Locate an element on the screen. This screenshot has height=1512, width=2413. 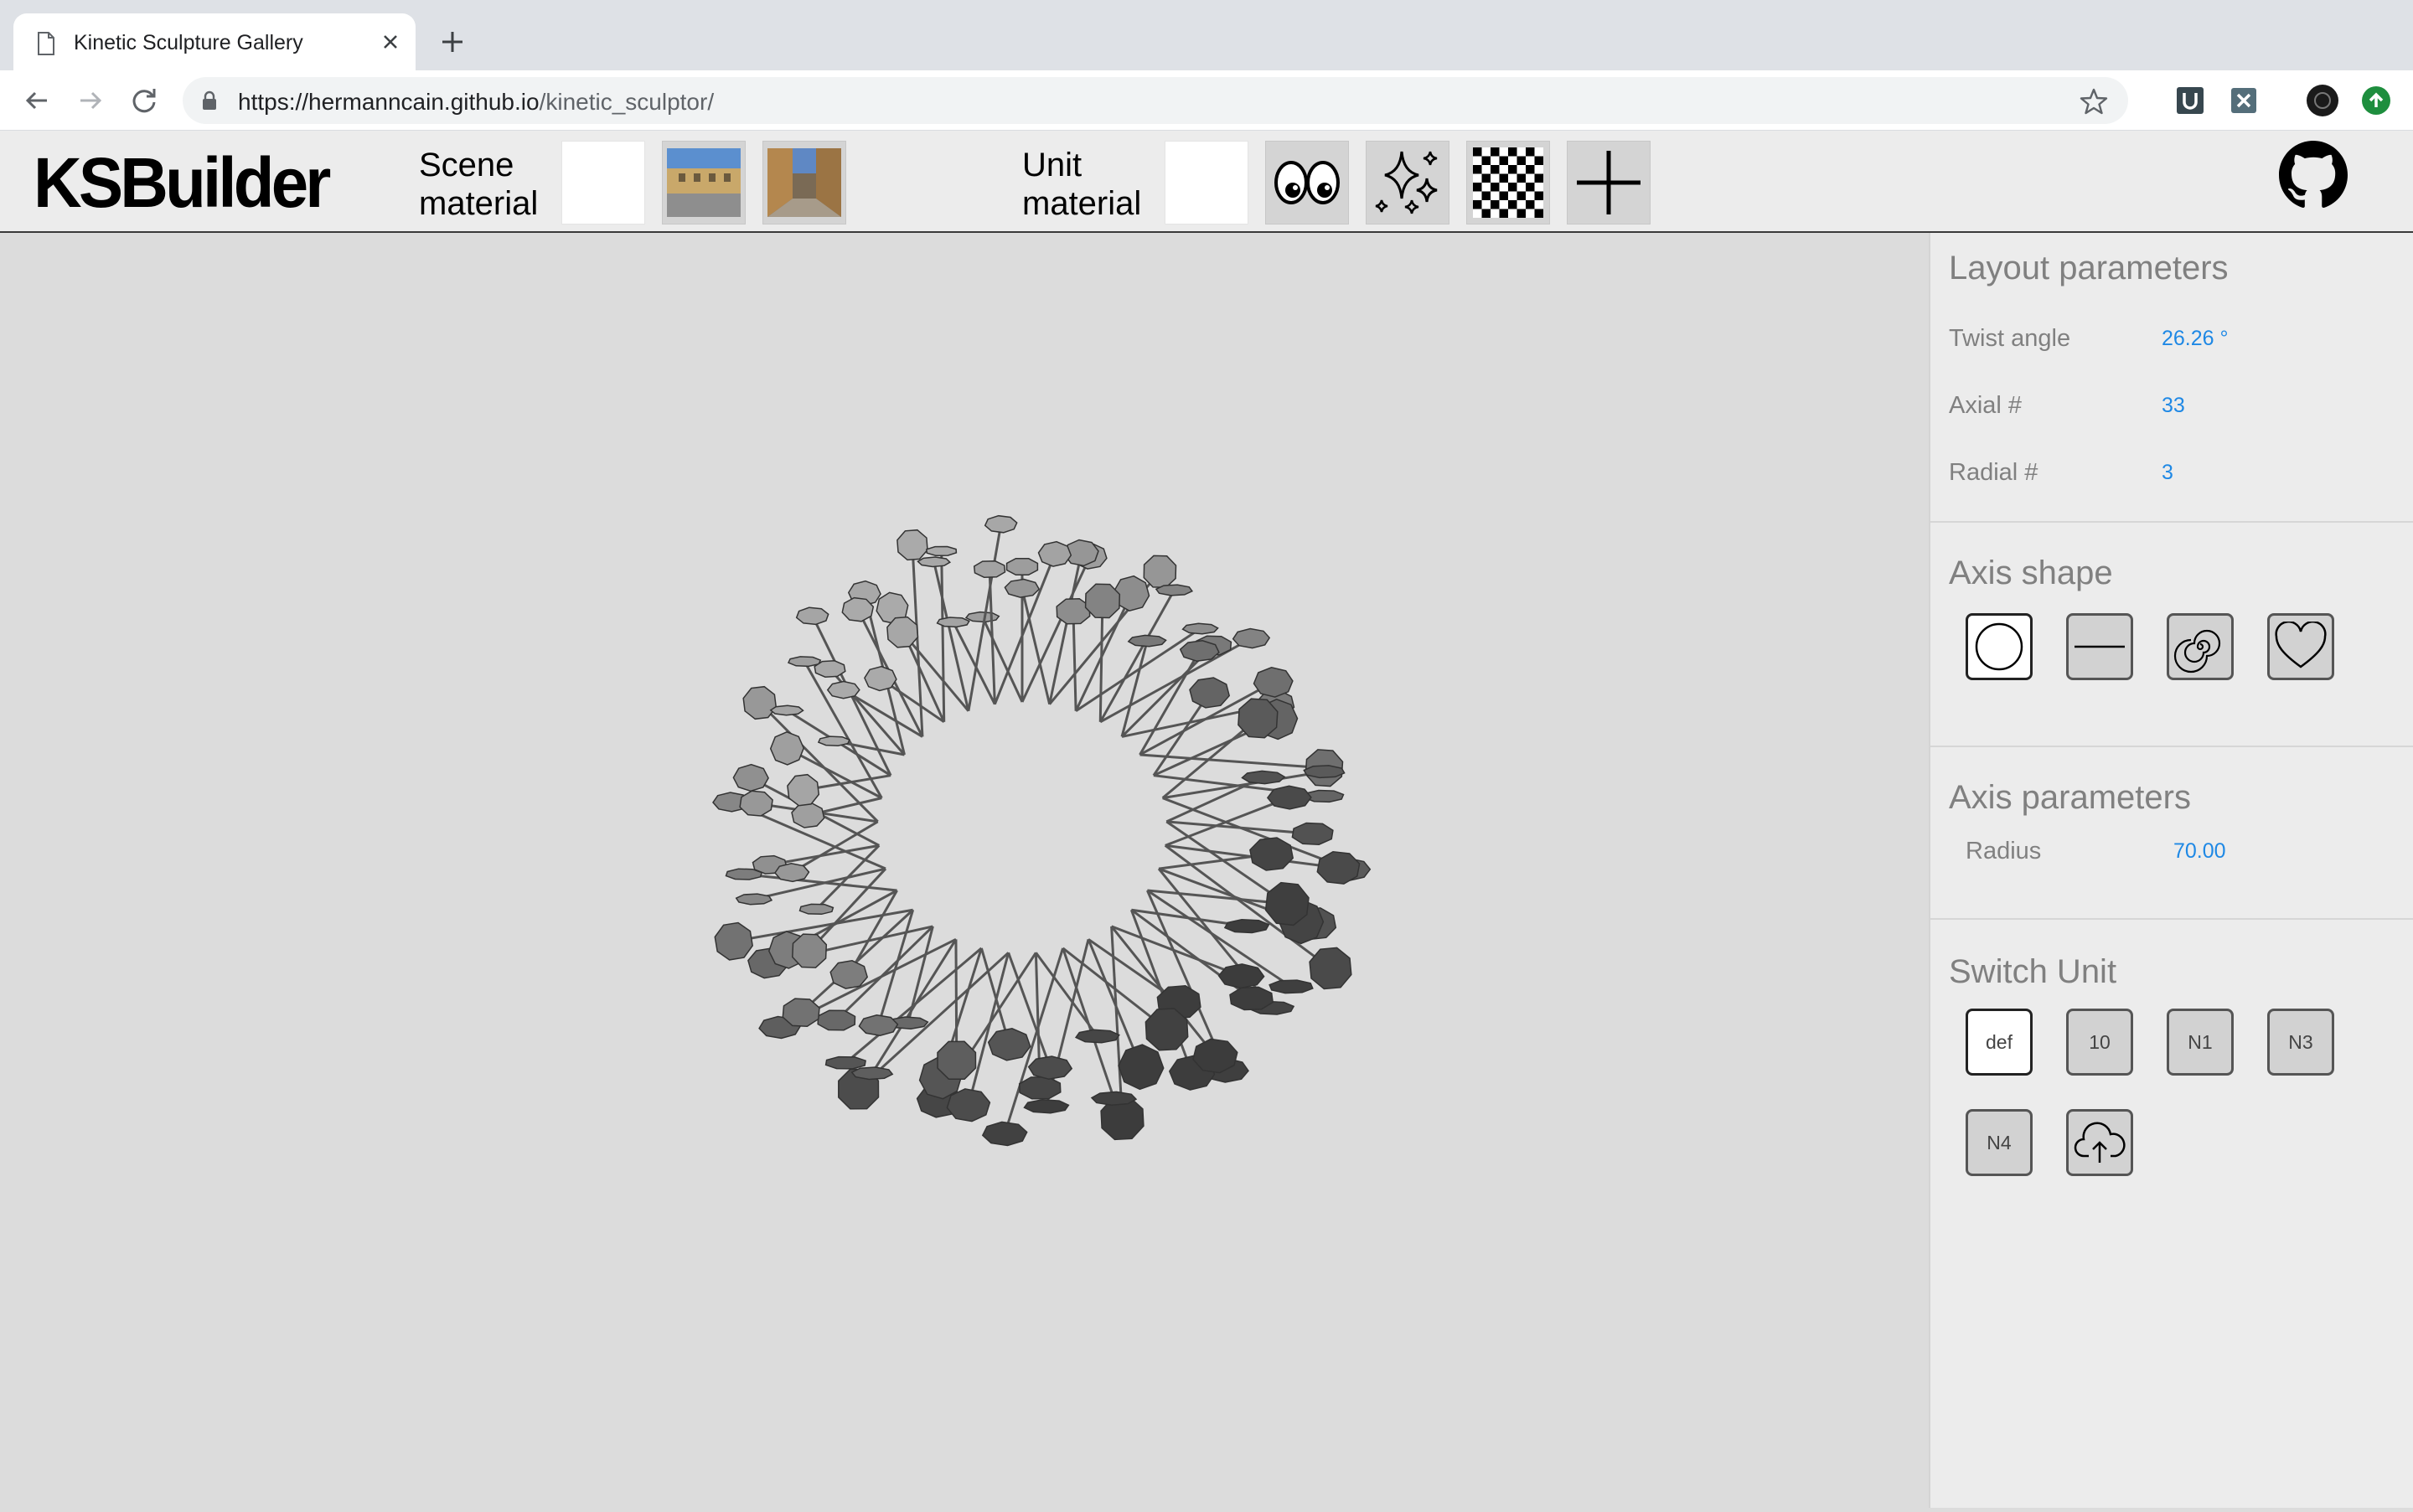
upload-unit-button is located at coordinates (2099, 1142).